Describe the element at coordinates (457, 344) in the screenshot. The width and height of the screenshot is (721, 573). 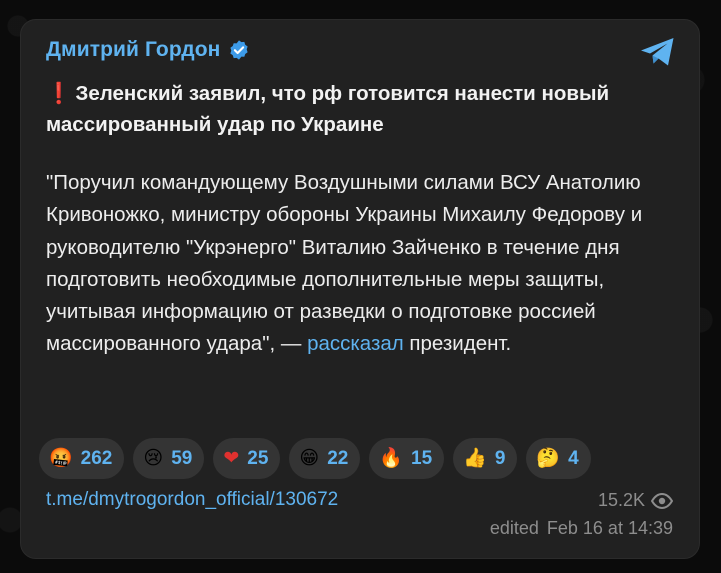
I see `body-end-text: президент.` at that location.